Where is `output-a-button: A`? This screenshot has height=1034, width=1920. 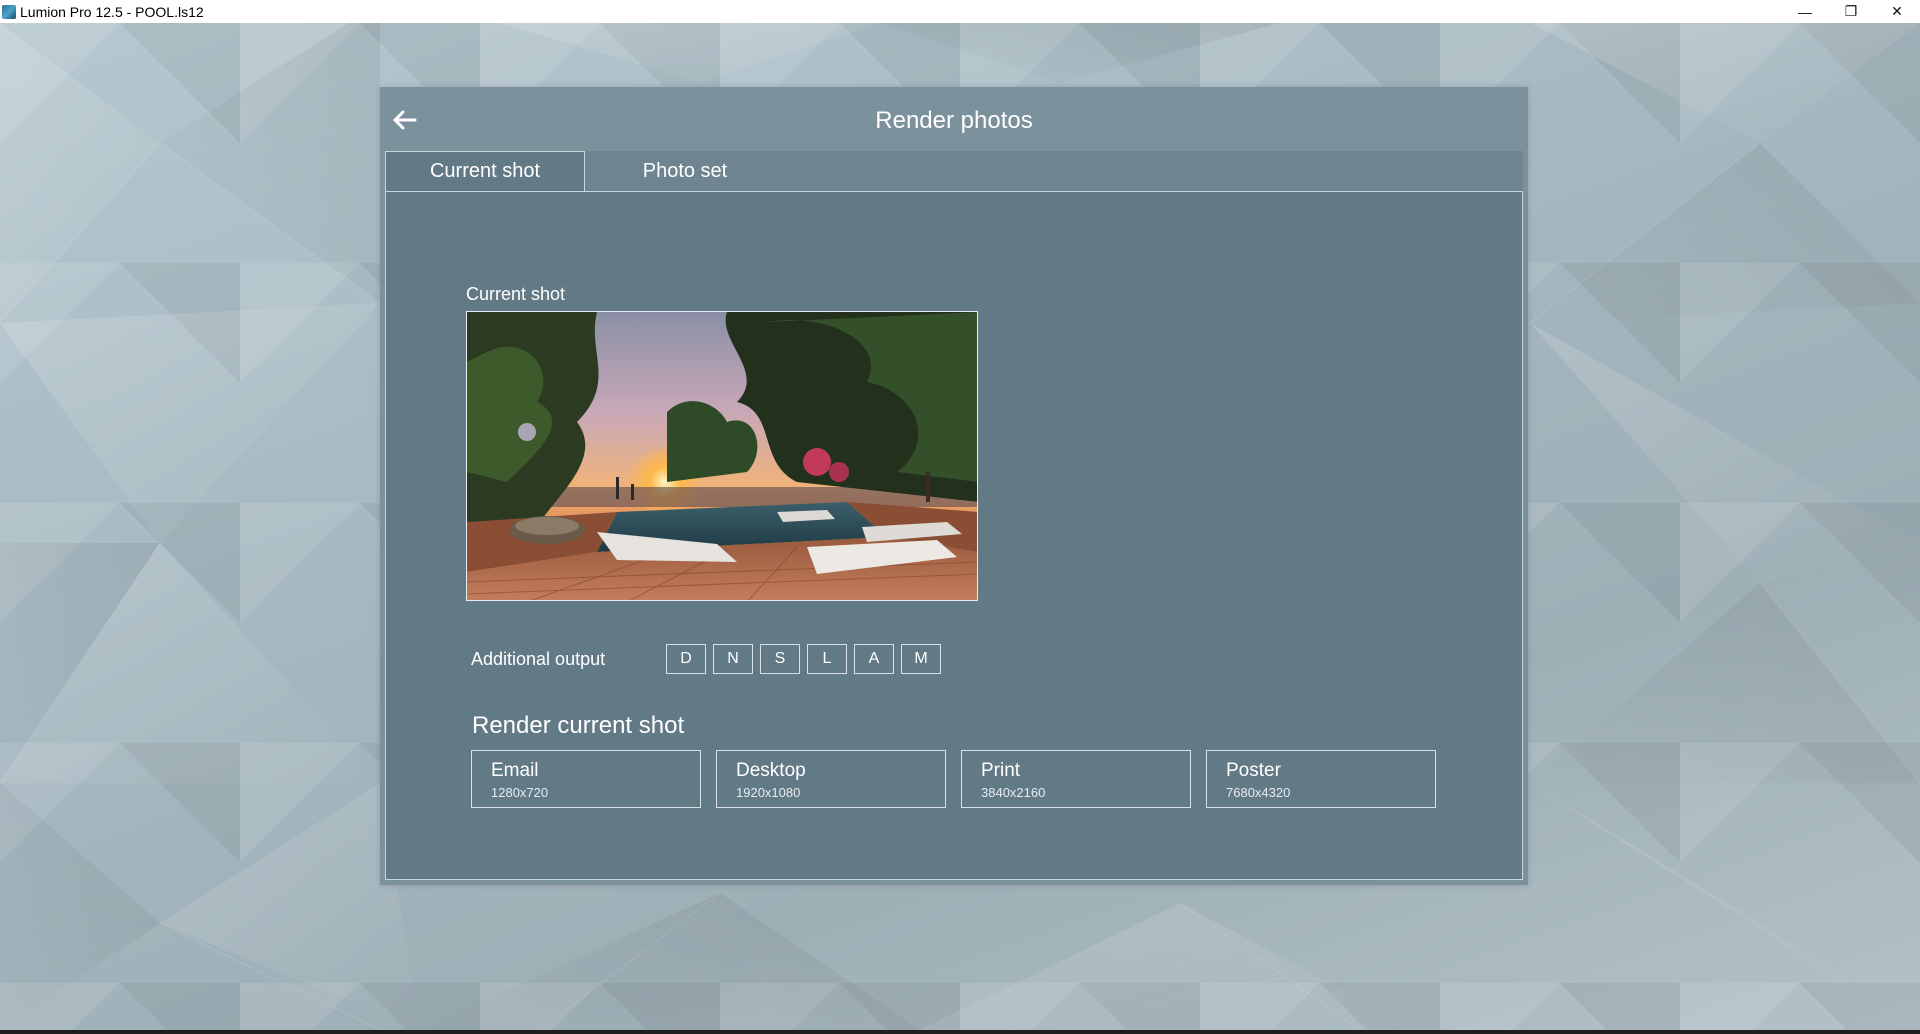
output-a-button: A is located at coordinates (874, 659).